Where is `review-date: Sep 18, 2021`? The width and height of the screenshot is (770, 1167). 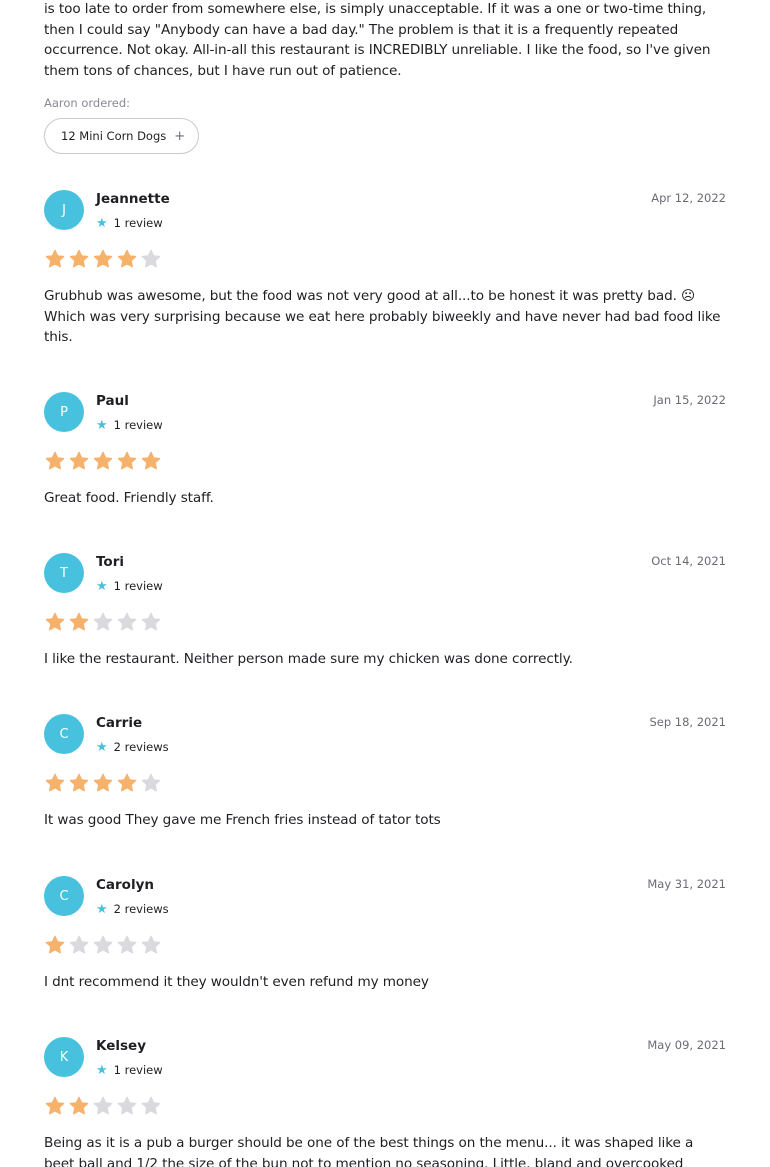 review-date: Sep 18, 2021 is located at coordinates (687, 722).